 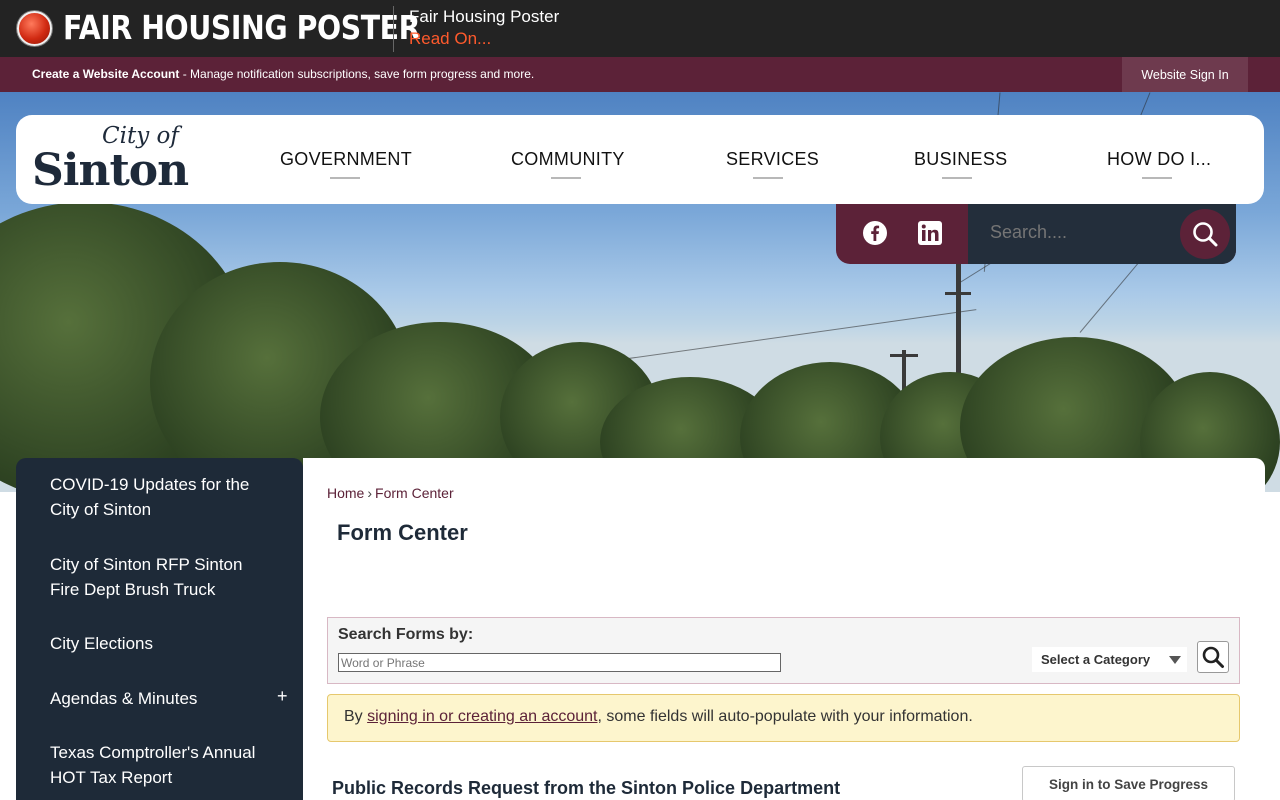 What do you see at coordinates (160, 698) in the screenshot?
I see `sidebar-item-agendas-minutes: Agendas & Minutes` at bounding box center [160, 698].